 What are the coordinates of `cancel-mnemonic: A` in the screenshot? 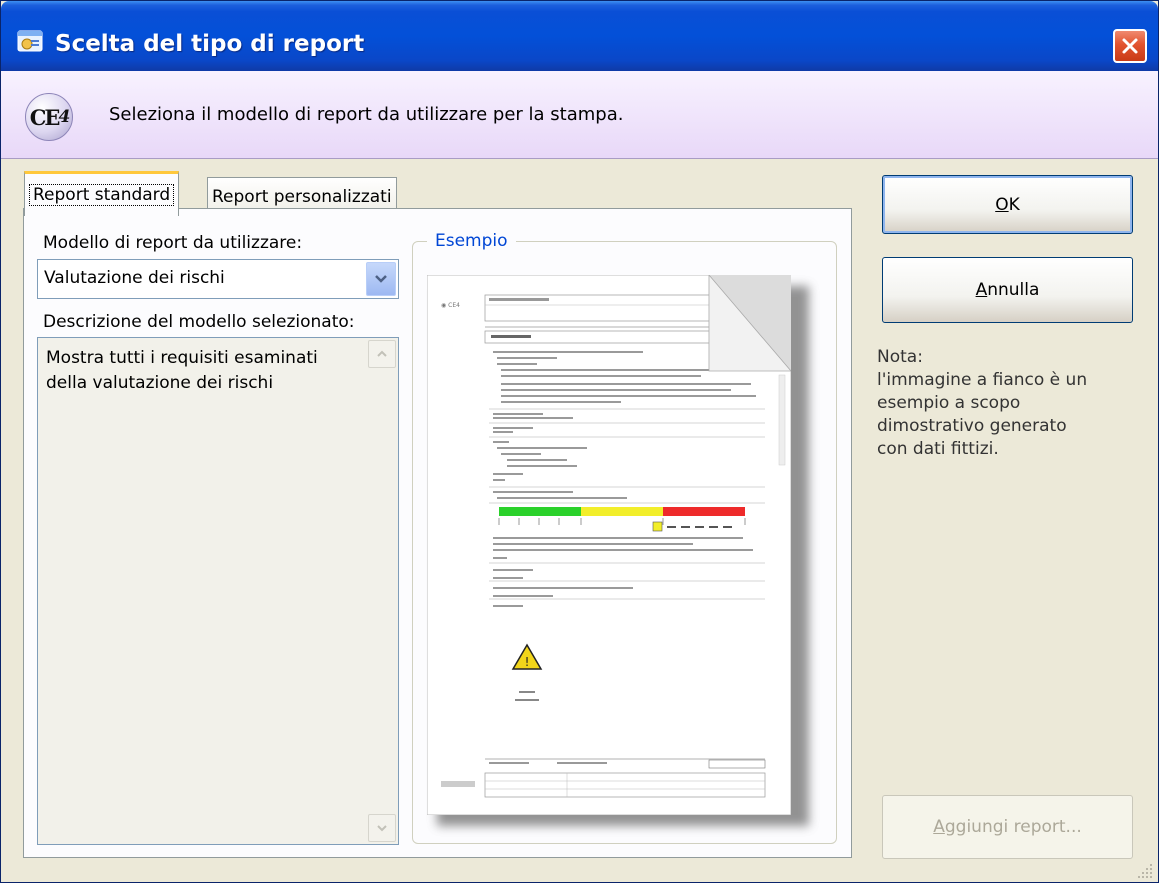 It's located at (981, 290).